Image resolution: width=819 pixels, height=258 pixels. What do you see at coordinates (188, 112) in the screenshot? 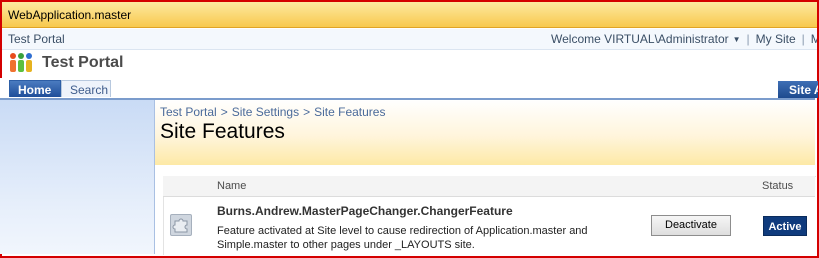
I see `breadcrumb-link-portal: Test Portal` at bounding box center [188, 112].